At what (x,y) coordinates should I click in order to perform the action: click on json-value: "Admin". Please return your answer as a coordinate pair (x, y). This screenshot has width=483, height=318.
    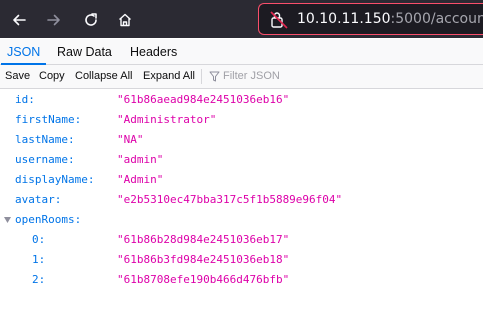
    Looking at the image, I should click on (140, 179).